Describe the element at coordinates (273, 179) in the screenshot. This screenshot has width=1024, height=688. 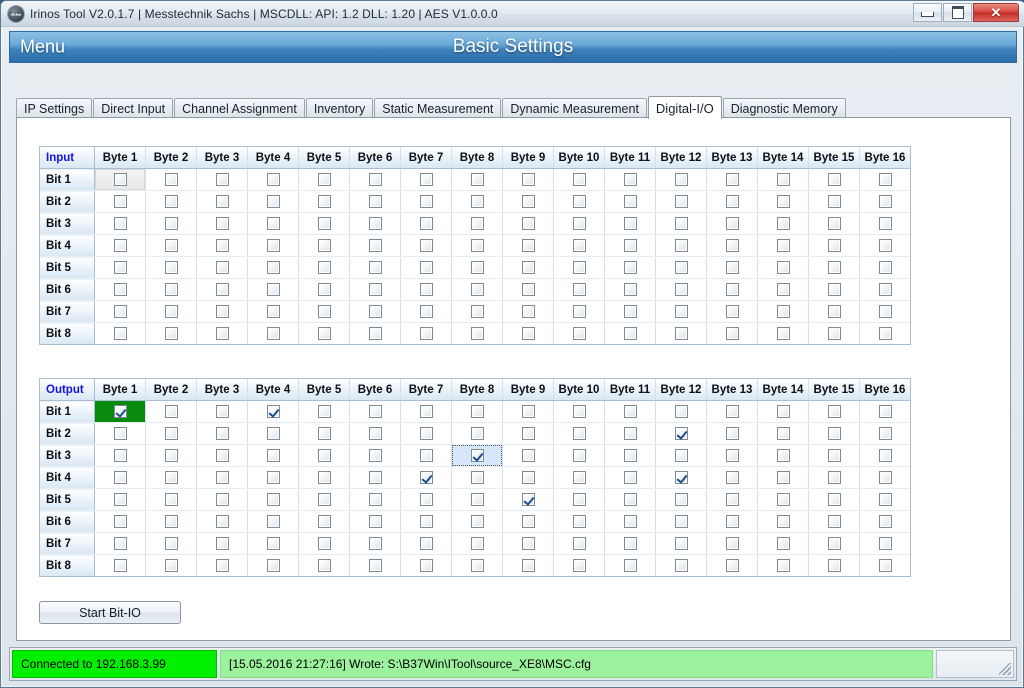
I see `input-cell-bit1-byte4` at that location.